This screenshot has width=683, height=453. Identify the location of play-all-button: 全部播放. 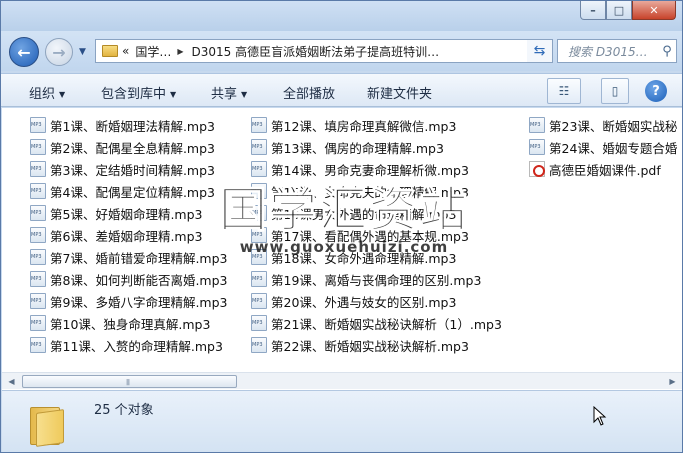
(309, 92).